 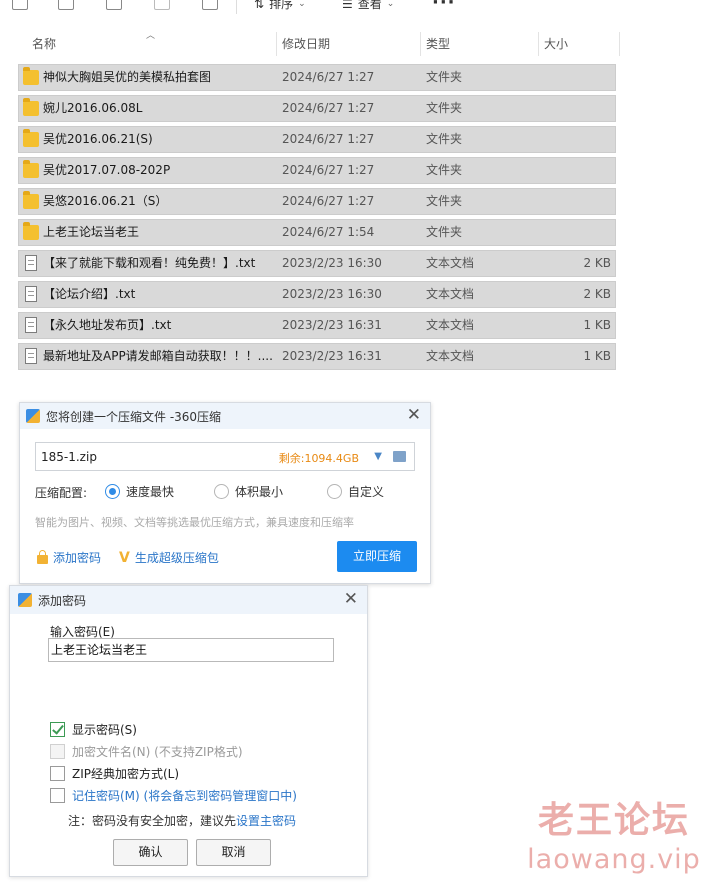 I want to click on dialog-title-bar: 添加密码 ✕, so click(x=188, y=600).